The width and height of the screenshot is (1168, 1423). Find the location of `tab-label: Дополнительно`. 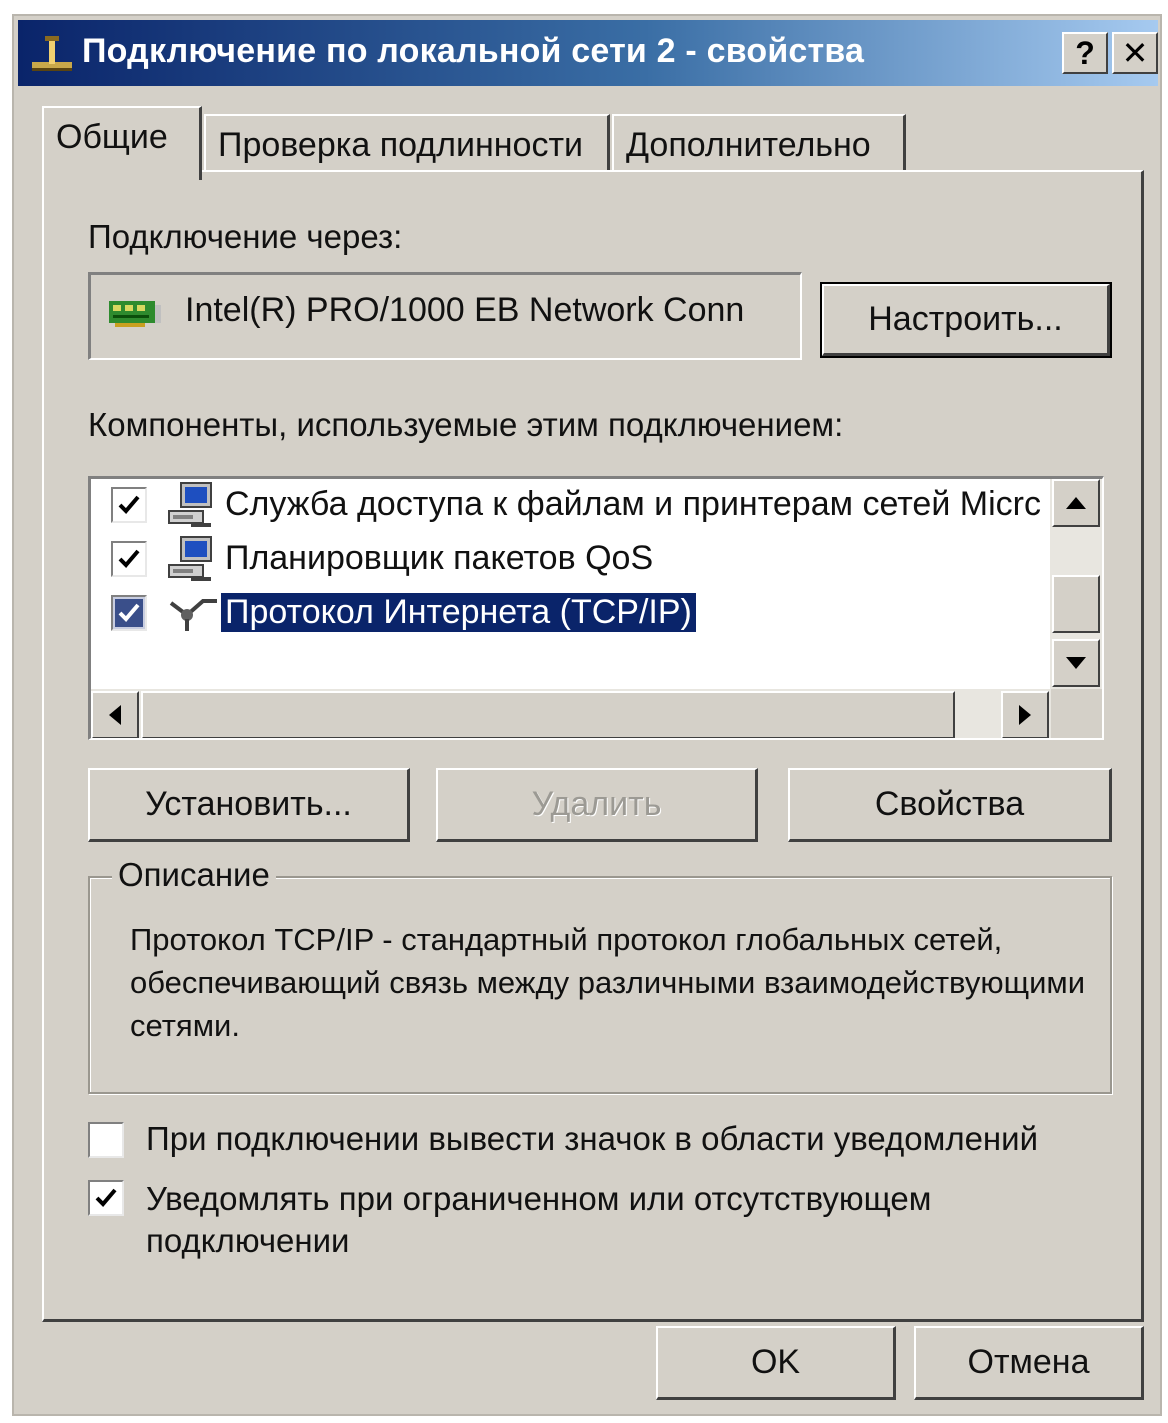

tab-label: Дополнительно is located at coordinates (748, 145).